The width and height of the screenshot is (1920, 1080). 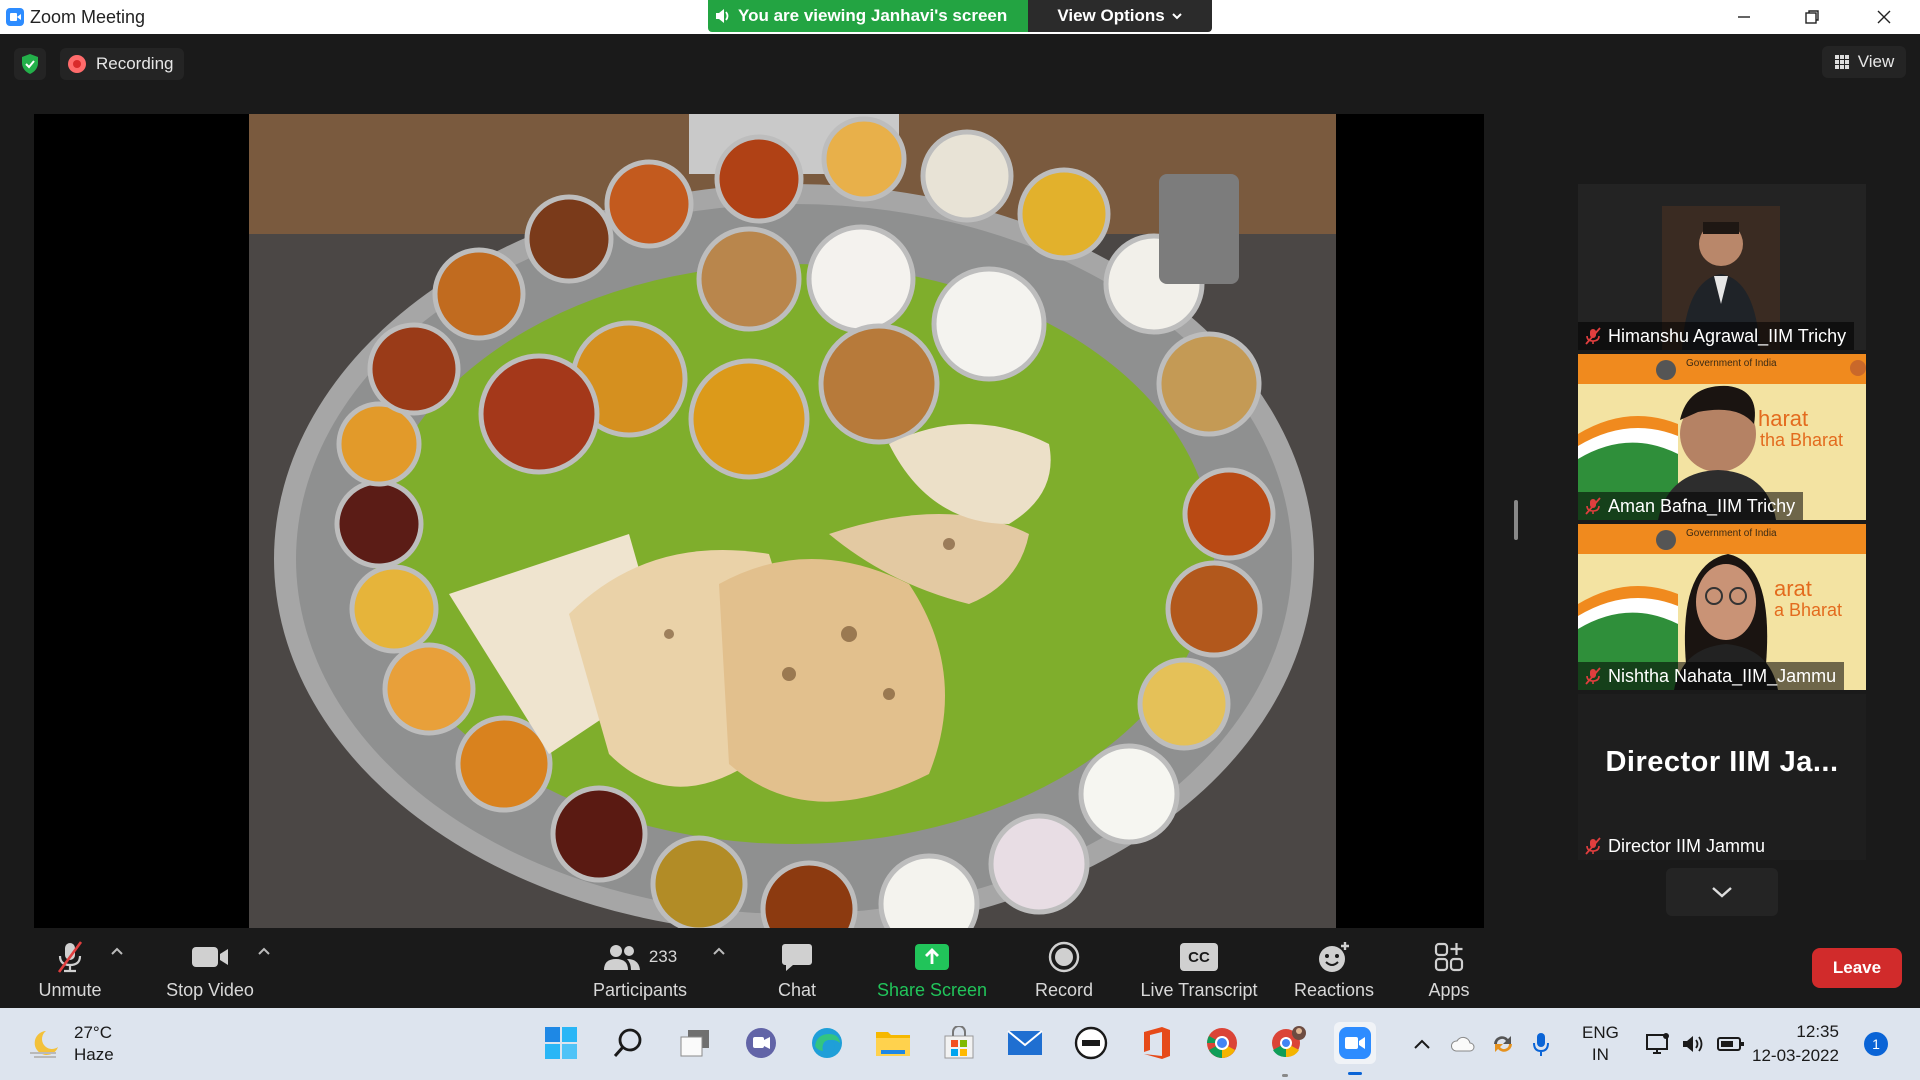 I want to click on running-app-indicator, so click(x=1285, y=1075).